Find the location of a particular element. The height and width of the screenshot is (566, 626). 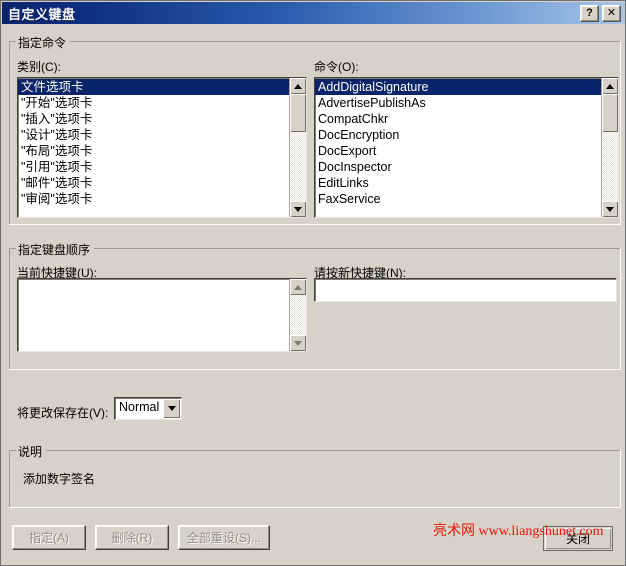

save-in-label: 将更改保存在(V): is located at coordinates (63, 413).